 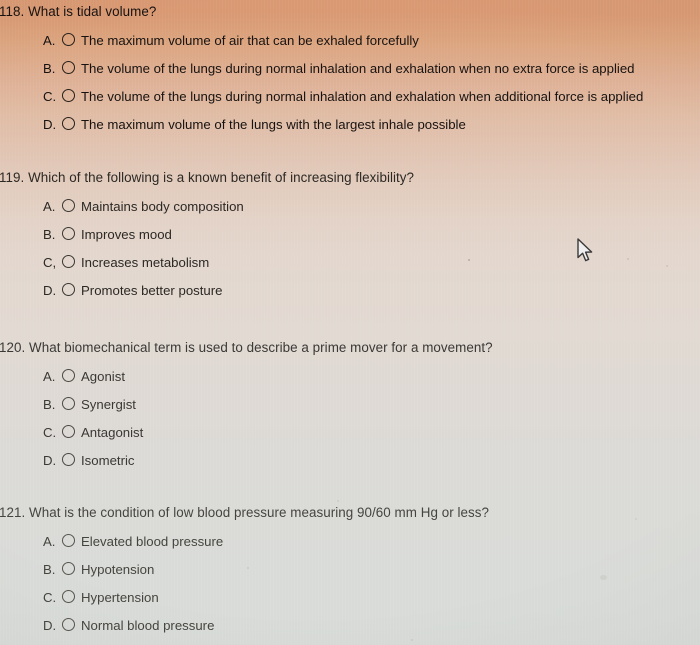 I want to click on option-text: Synergist, so click(x=108, y=404).